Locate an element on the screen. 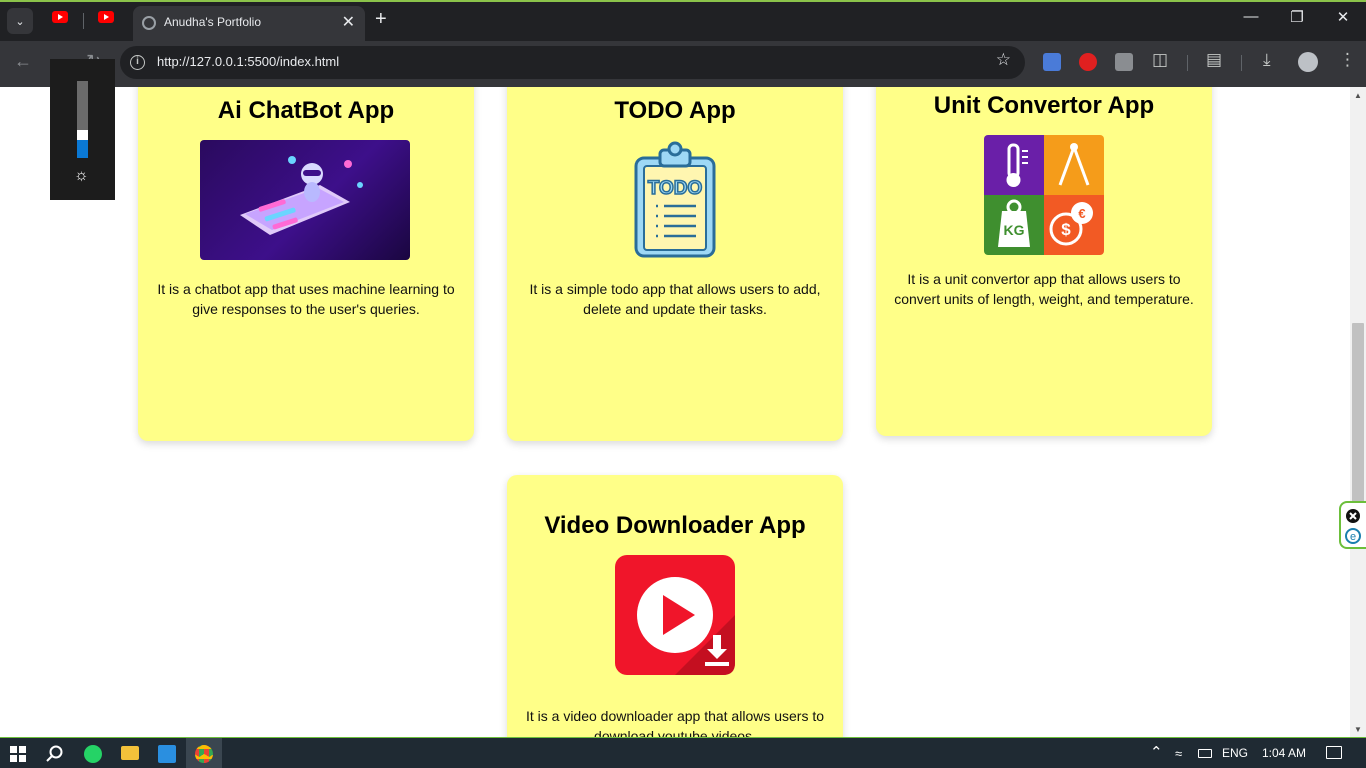 Image resolution: width=1366 pixels, height=768 pixels. sun-icon: ☼ is located at coordinates (81, 175).